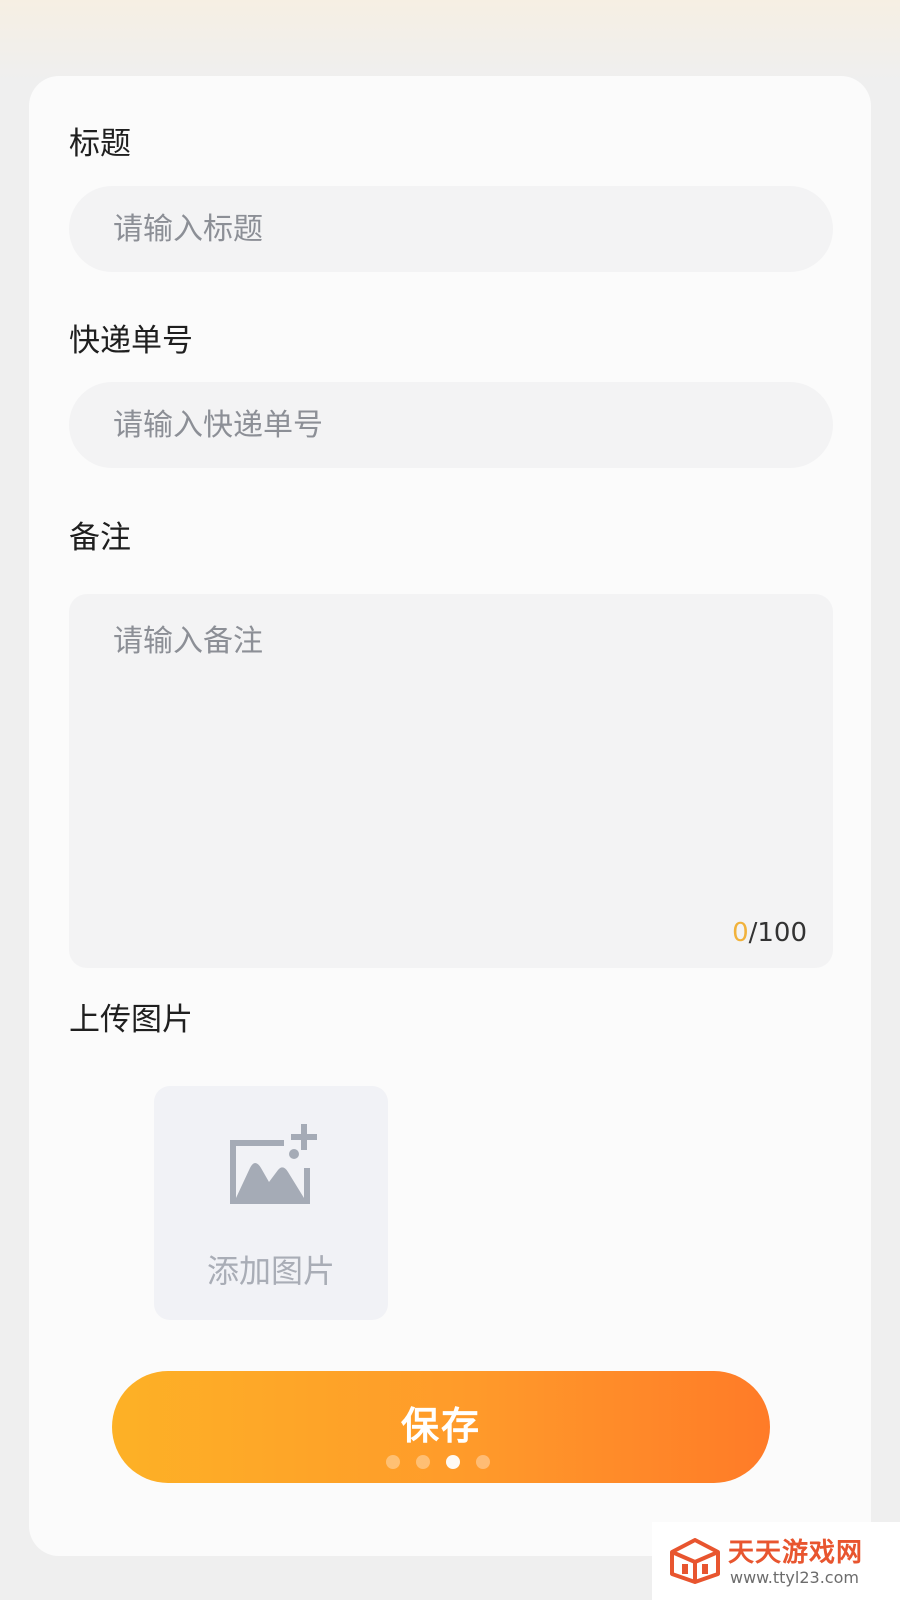 Image resolution: width=900 pixels, height=1600 pixels. What do you see at coordinates (450, 40) in the screenshot?
I see `top-background` at bounding box center [450, 40].